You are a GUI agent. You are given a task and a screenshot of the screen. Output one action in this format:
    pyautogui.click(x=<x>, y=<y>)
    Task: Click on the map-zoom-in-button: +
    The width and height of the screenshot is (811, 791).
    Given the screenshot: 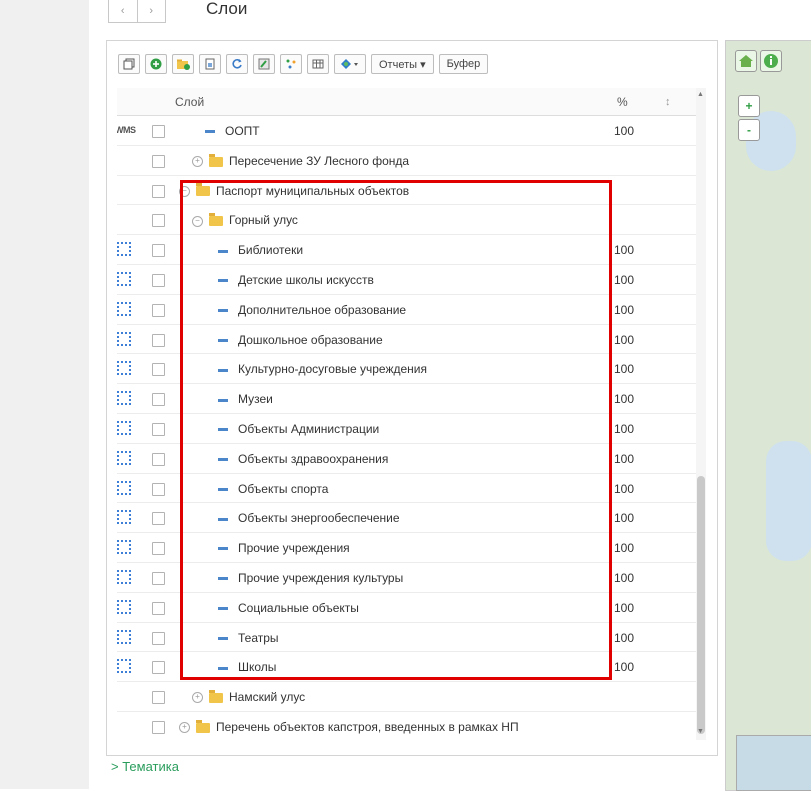 What is the action you would take?
    pyautogui.click(x=749, y=106)
    